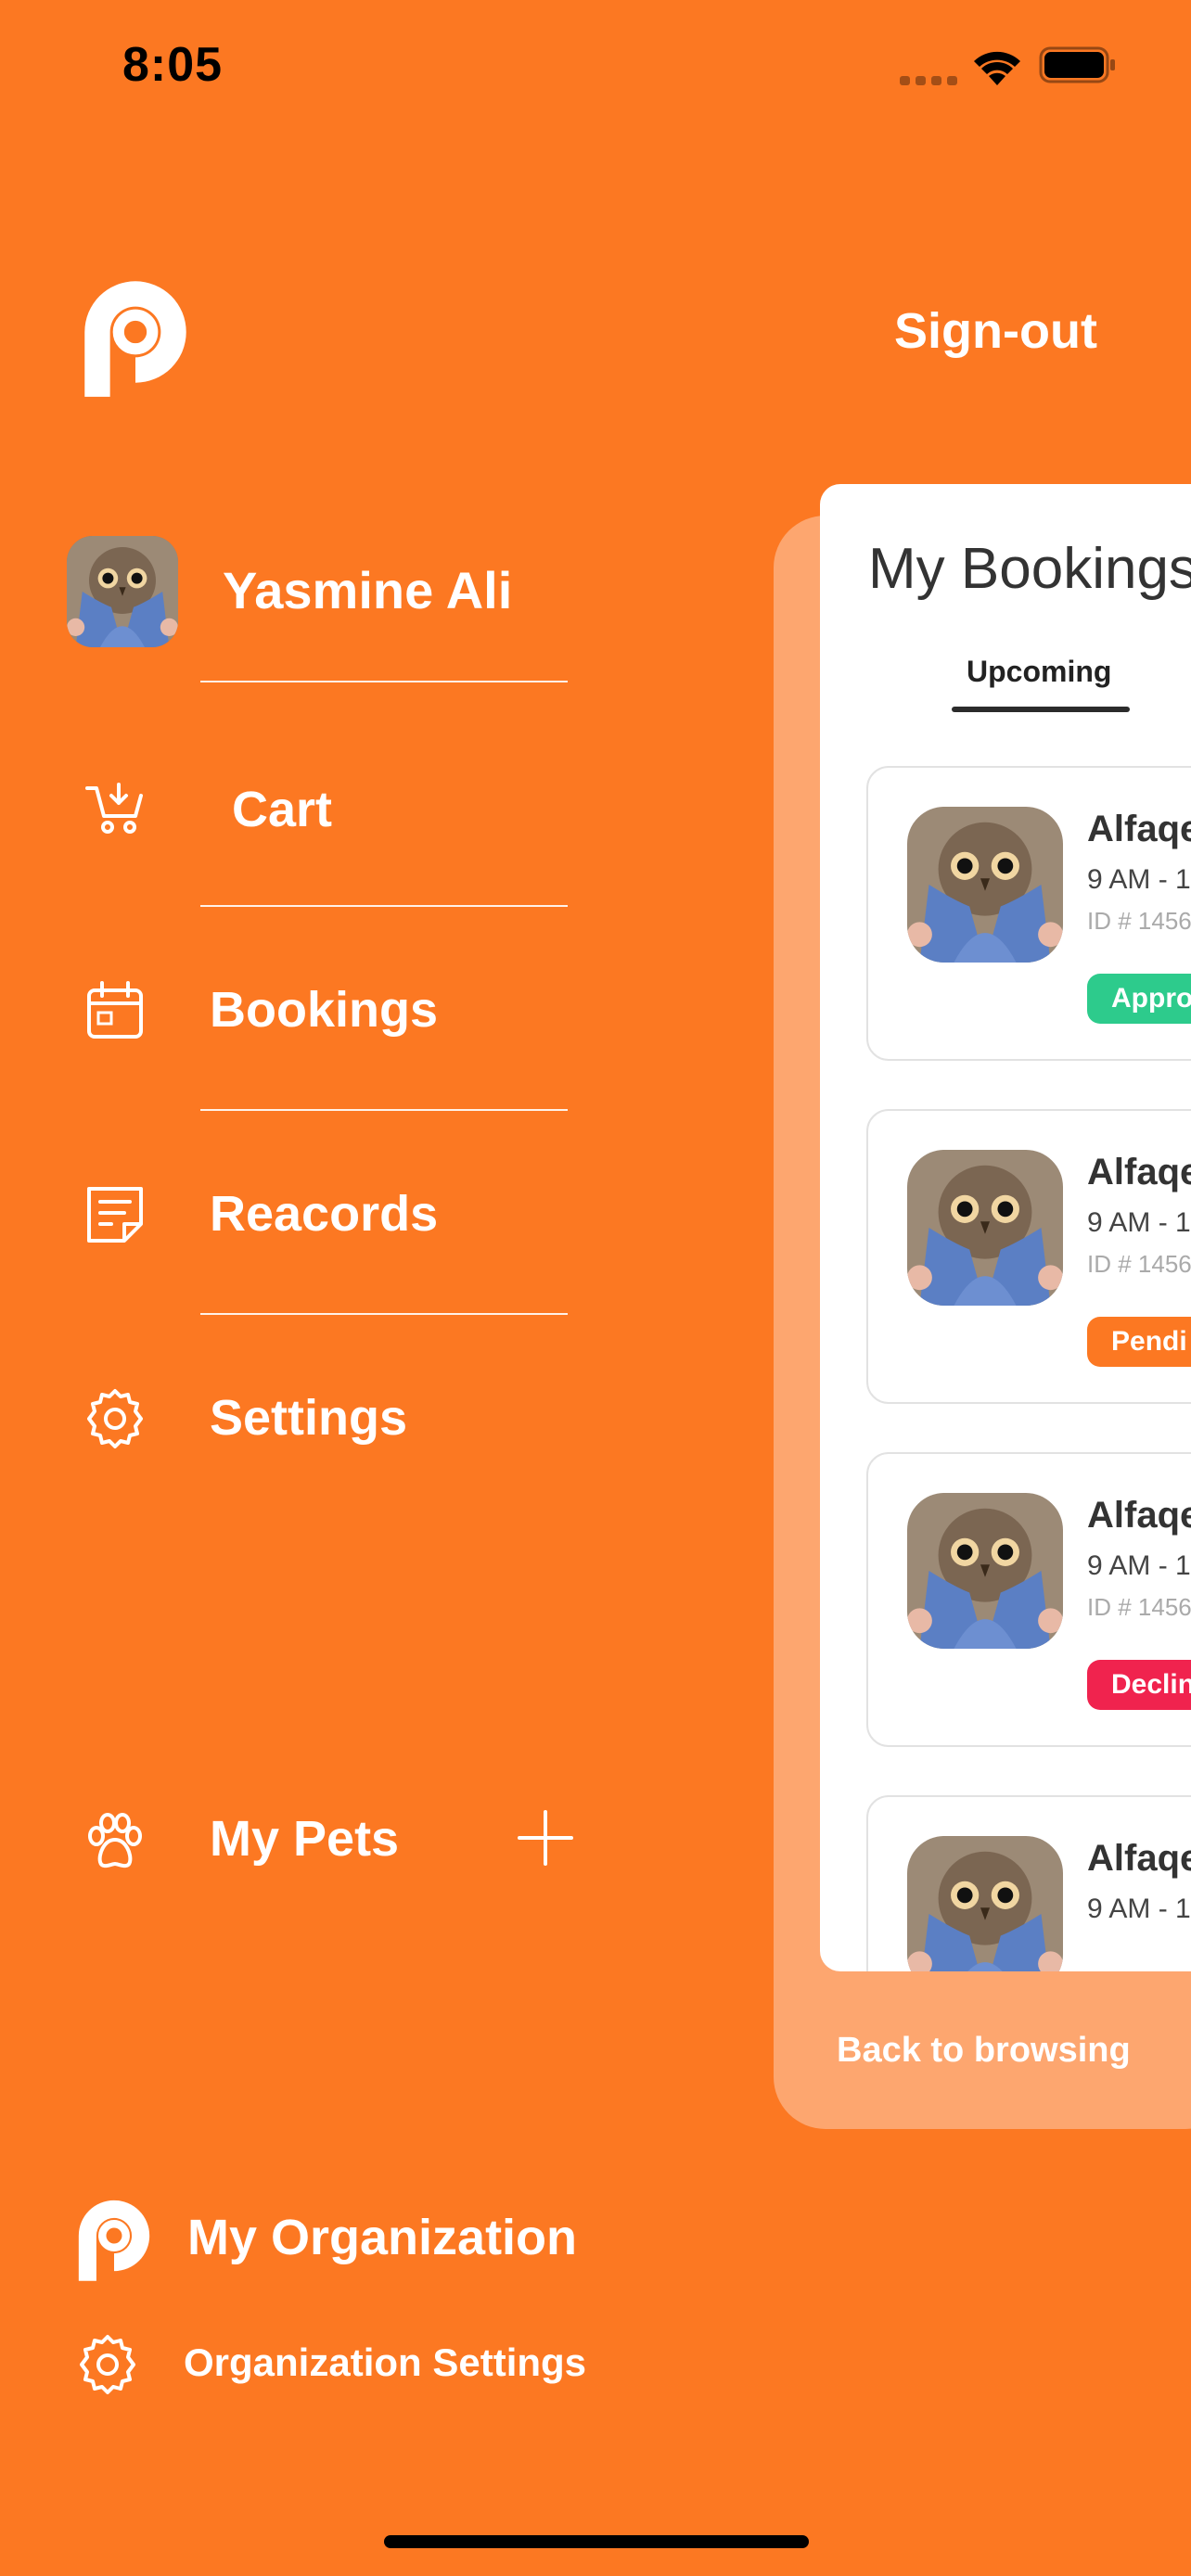  I want to click on booking-card: Alfaqe 9 AM - 1 ID # 1456 Declin, so click(1028, 1599).